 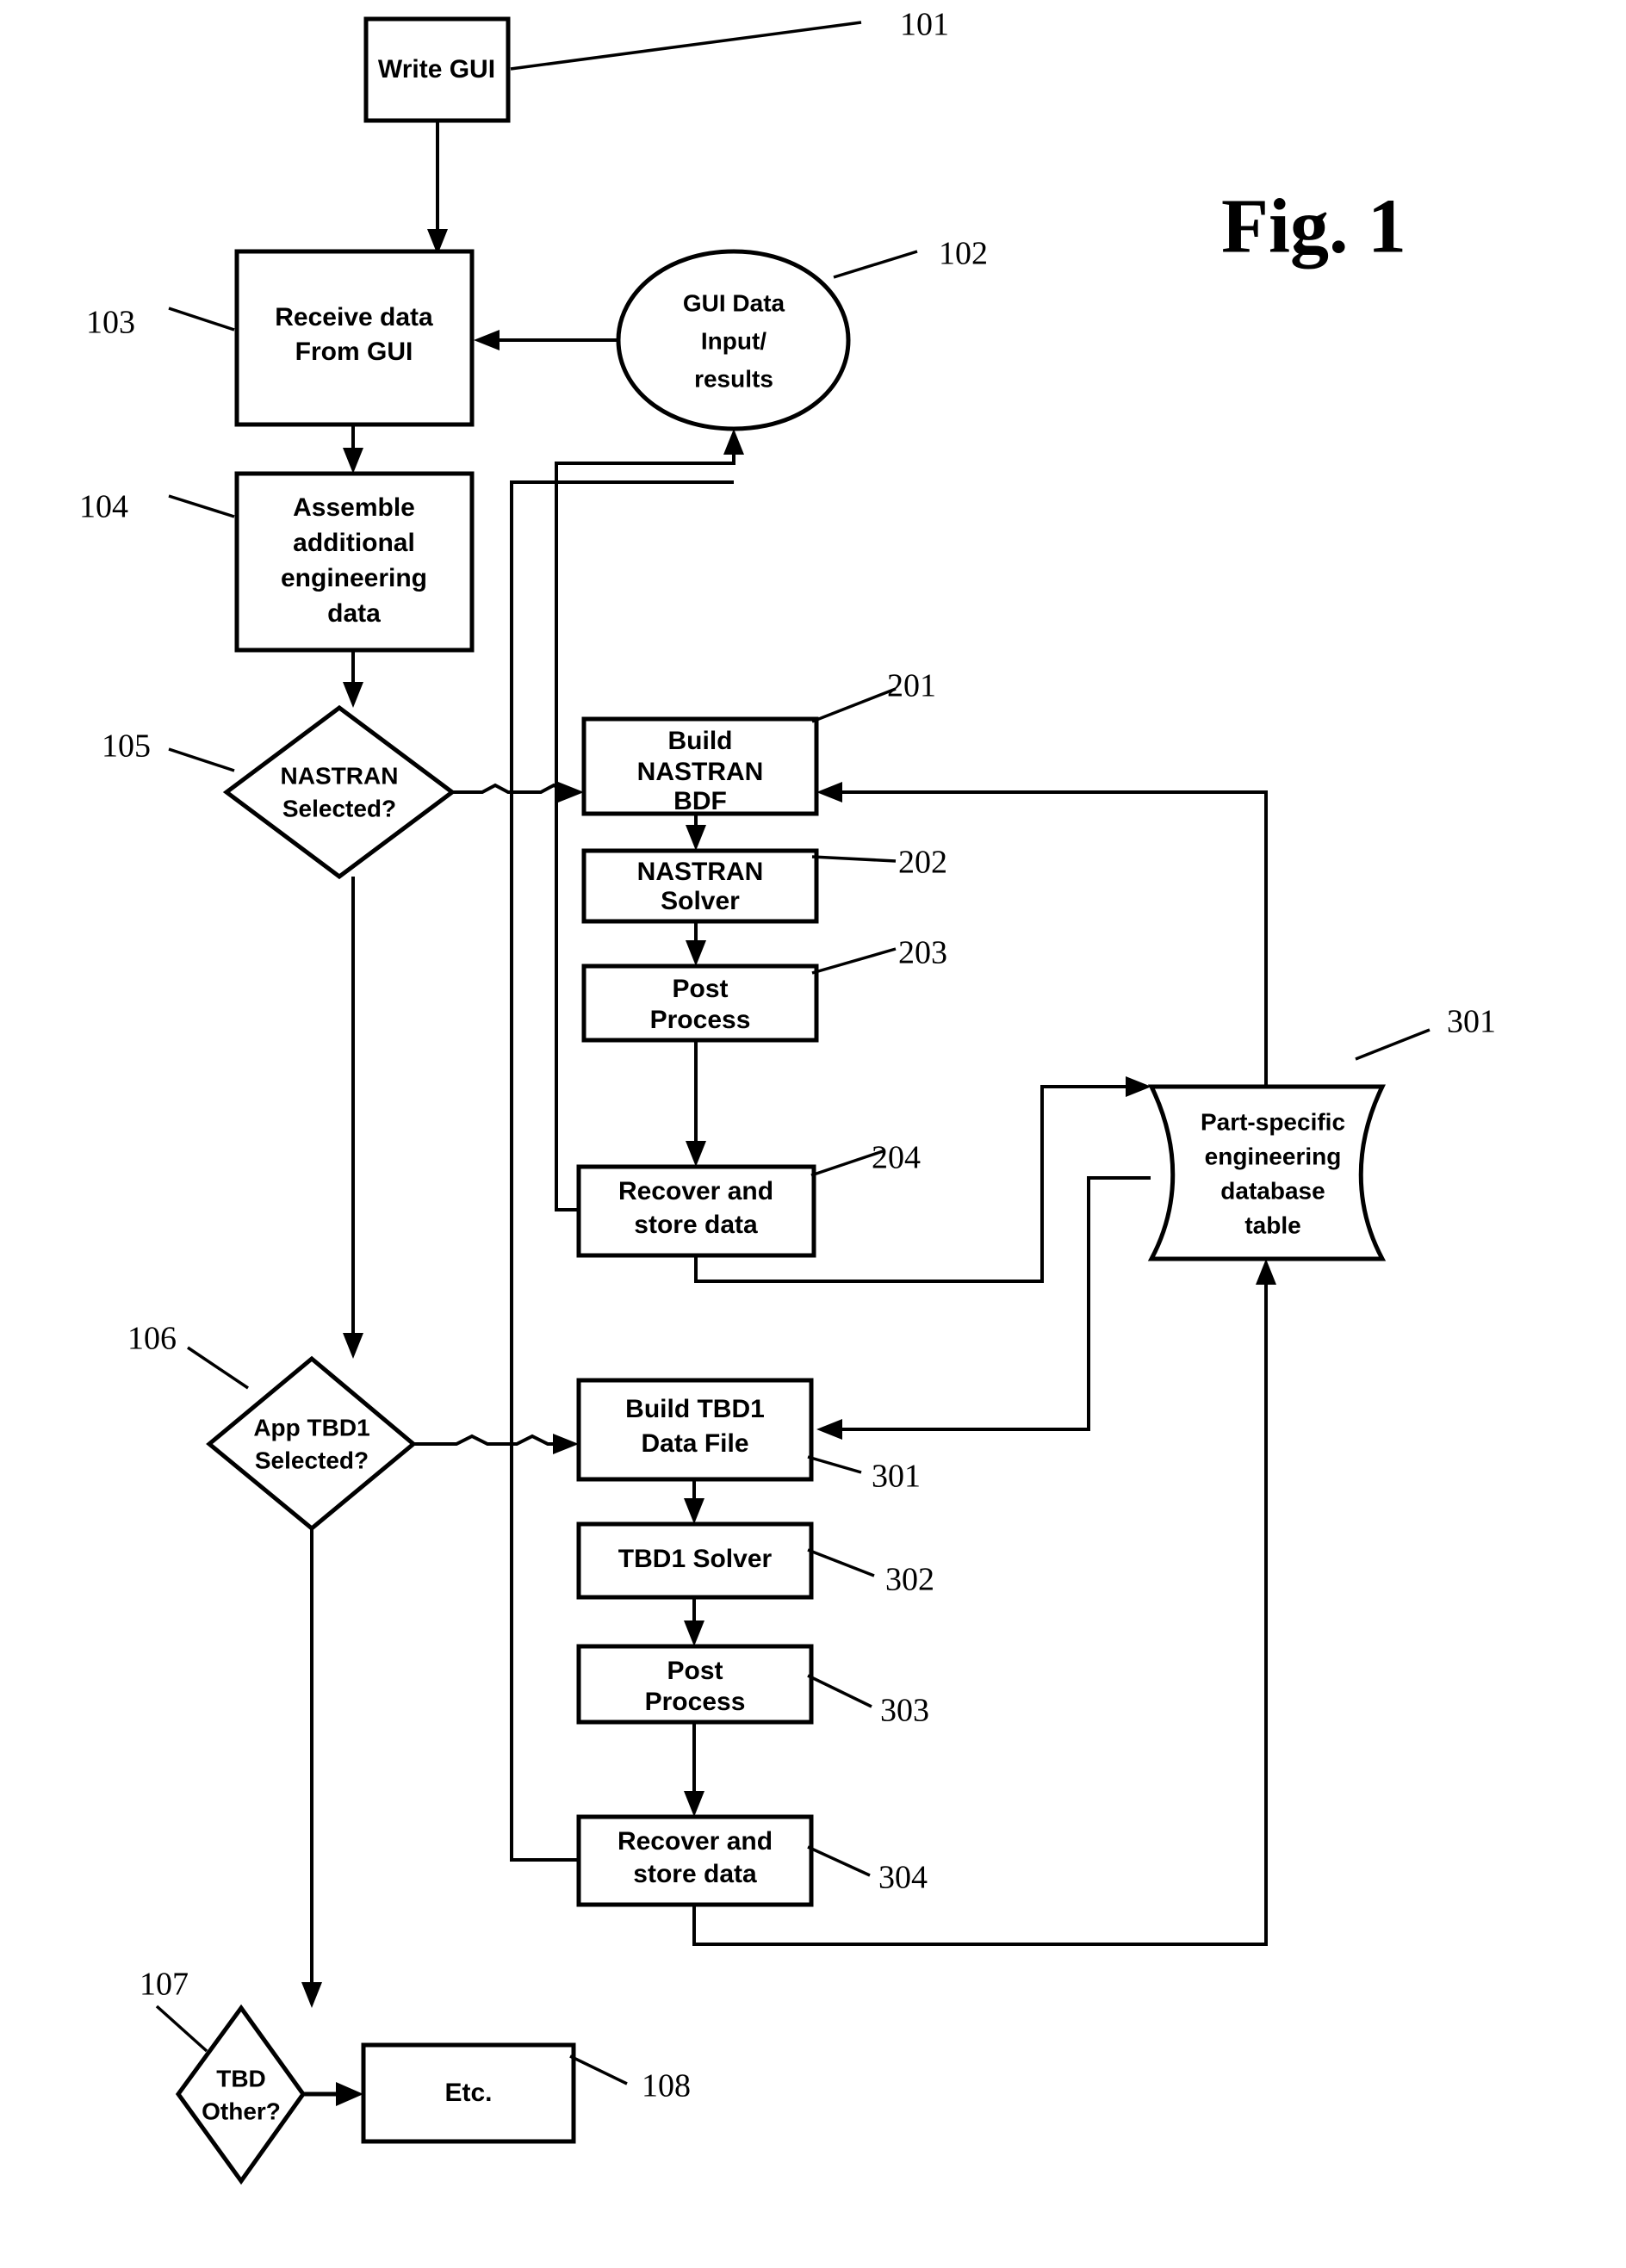 I want to click on node-database-table: Part-specific engineering database table, so click(x=1267, y=1172).